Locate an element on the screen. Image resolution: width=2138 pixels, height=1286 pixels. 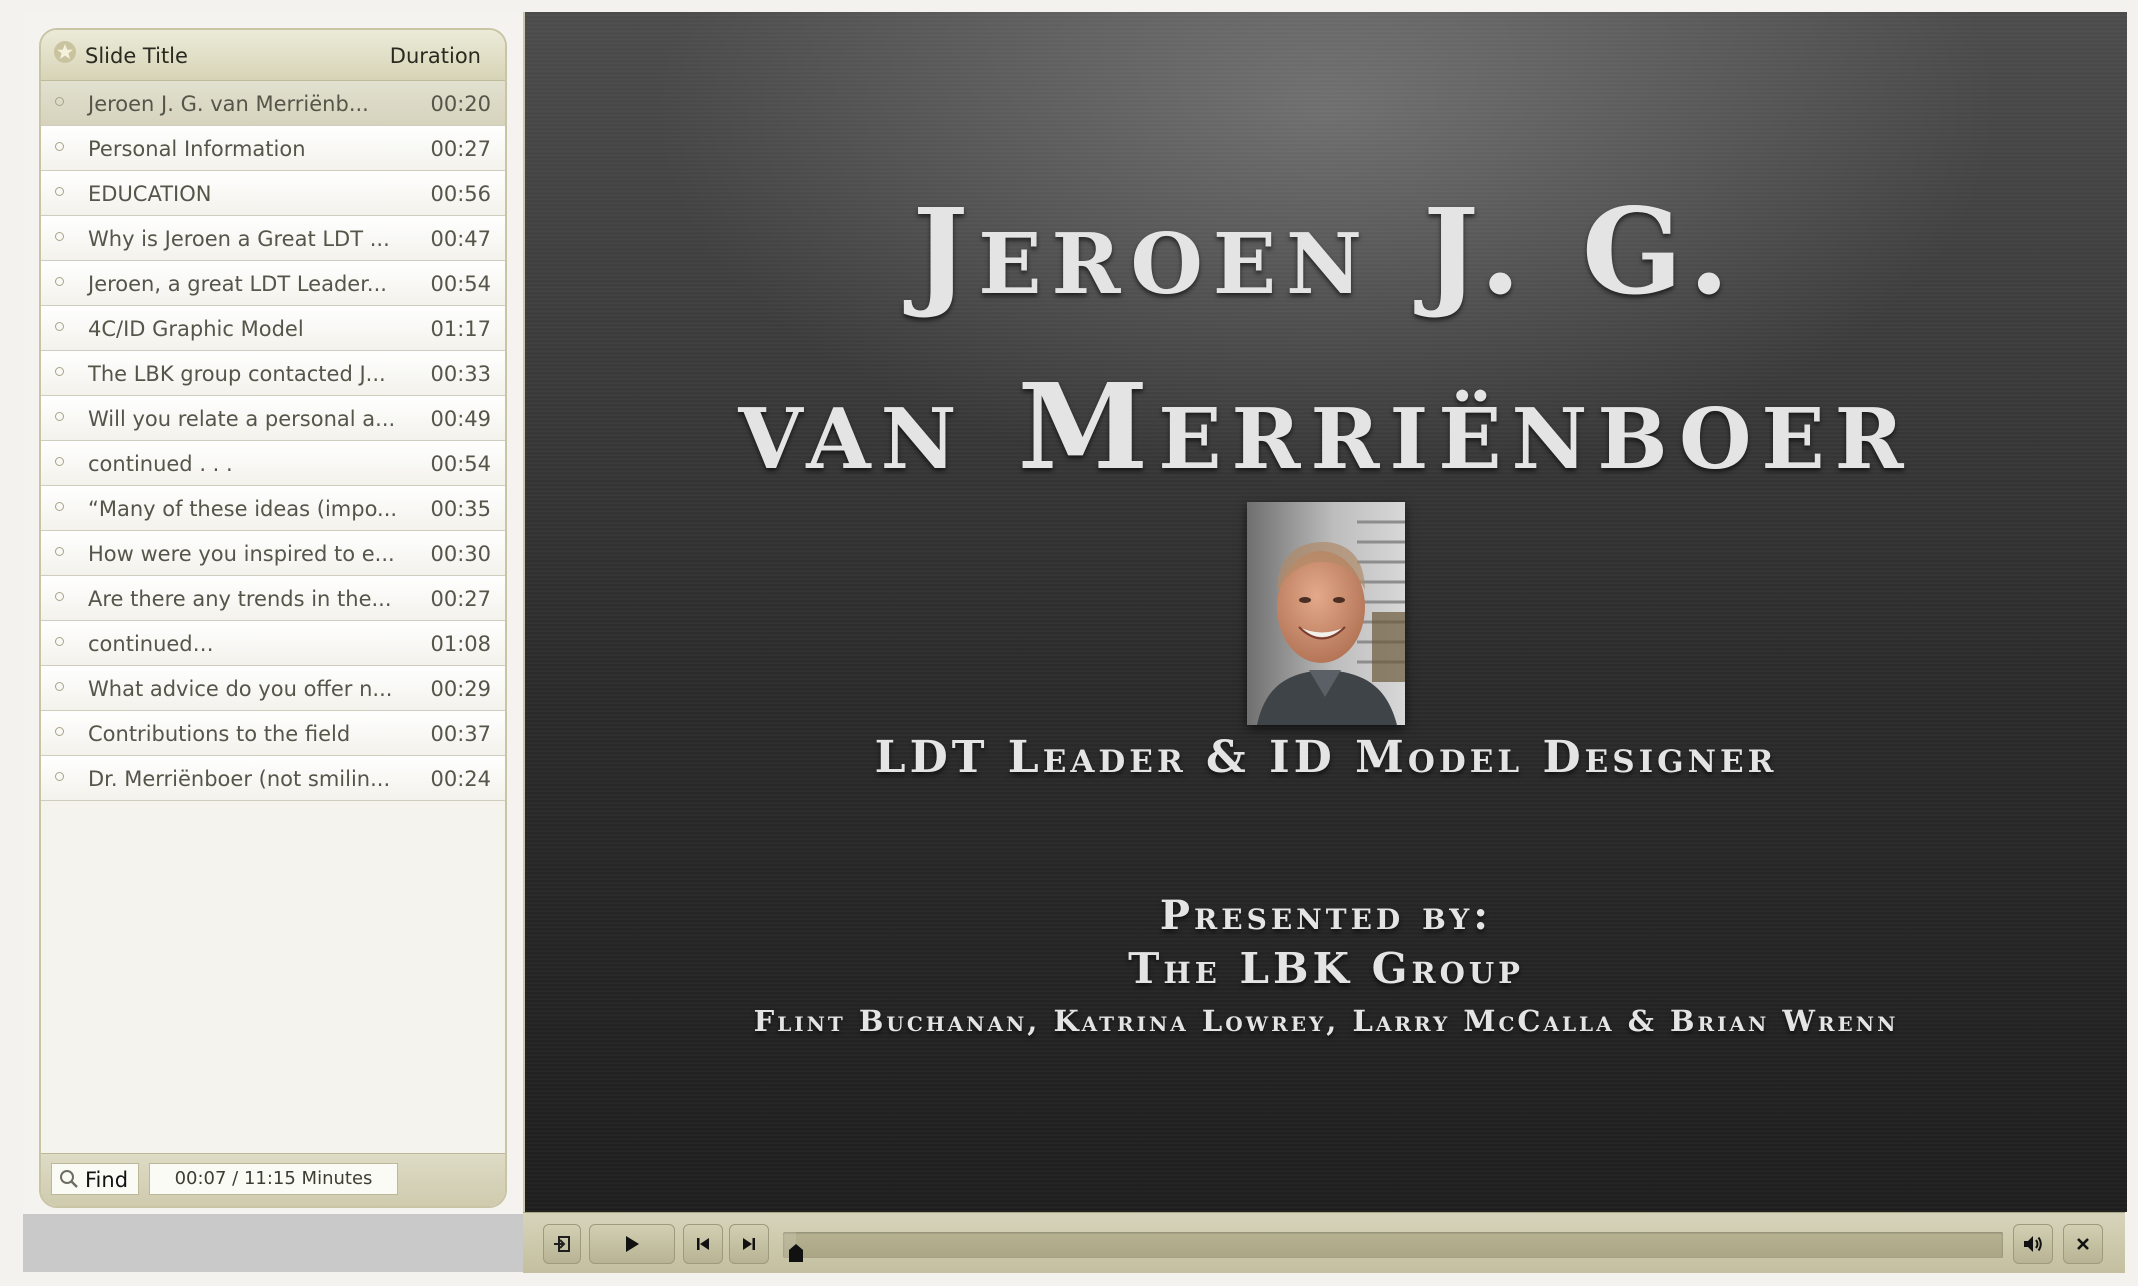
slide-item-title: Contributions to the field is located at coordinates (219, 734).